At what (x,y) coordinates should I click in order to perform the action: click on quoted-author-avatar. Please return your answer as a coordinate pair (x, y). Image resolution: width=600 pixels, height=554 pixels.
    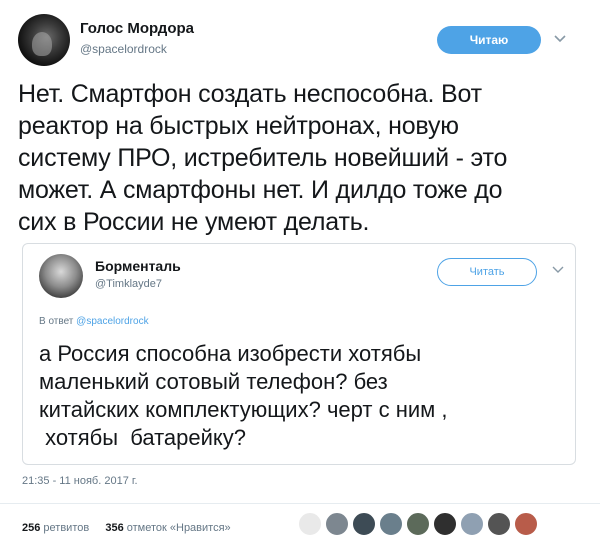
    Looking at the image, I should click on (61, 276).